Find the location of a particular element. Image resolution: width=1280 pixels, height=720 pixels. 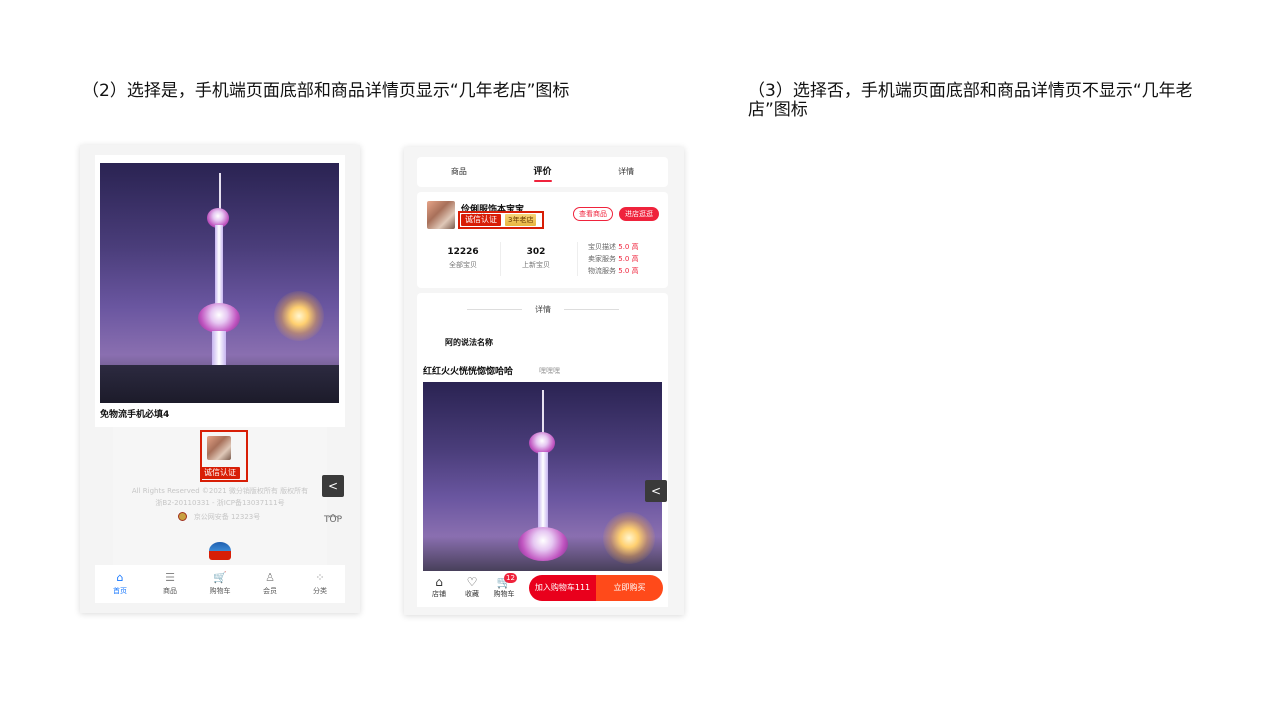

tab-label: 首页 is located at coordinates (120, 591).